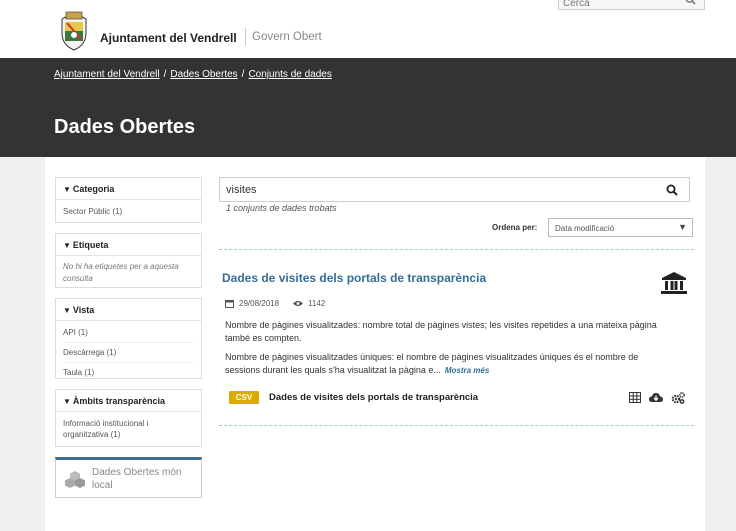  I want to click on header-search-input, so click(616, 6).